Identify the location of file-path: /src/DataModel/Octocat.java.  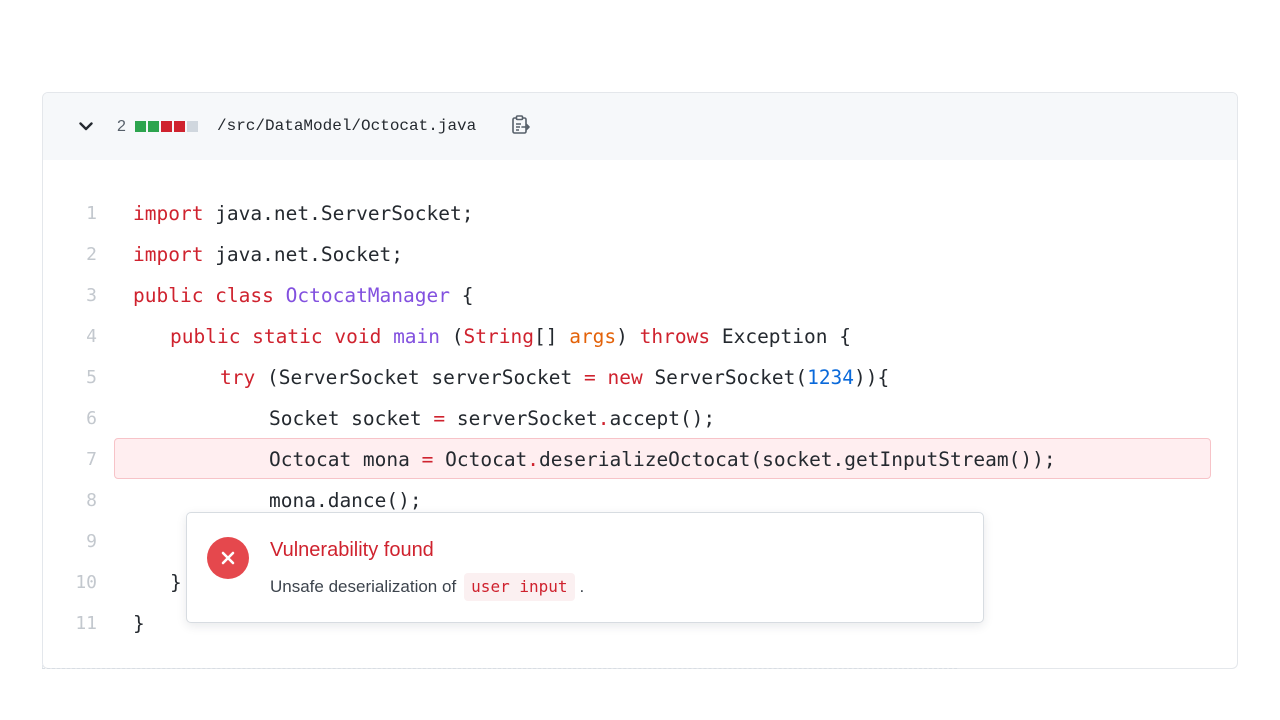
(347, 126).